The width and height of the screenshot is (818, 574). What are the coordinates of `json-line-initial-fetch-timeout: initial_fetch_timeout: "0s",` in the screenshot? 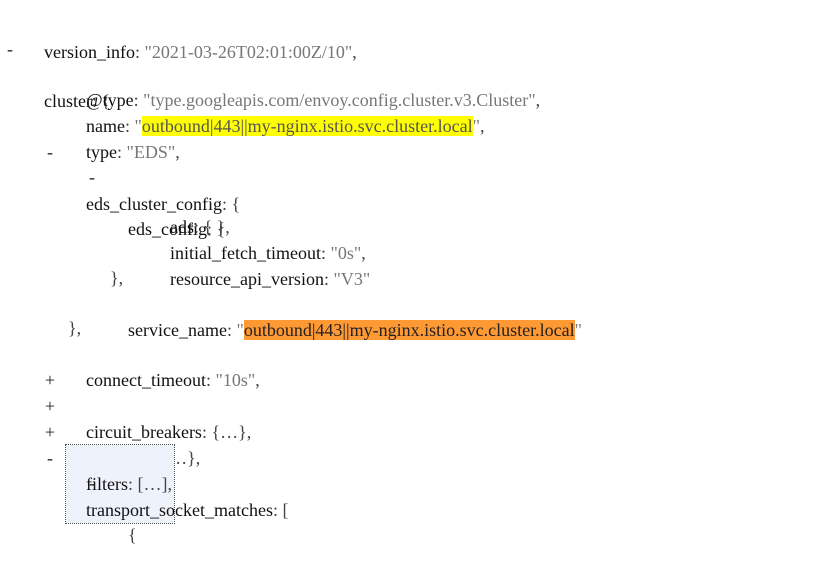 It's located at (268, 253).